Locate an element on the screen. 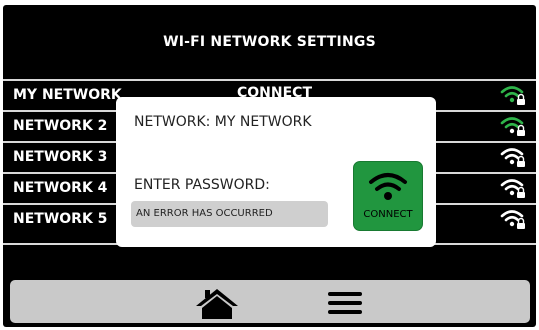  wifi-icon is located at coordinates (388, 186).